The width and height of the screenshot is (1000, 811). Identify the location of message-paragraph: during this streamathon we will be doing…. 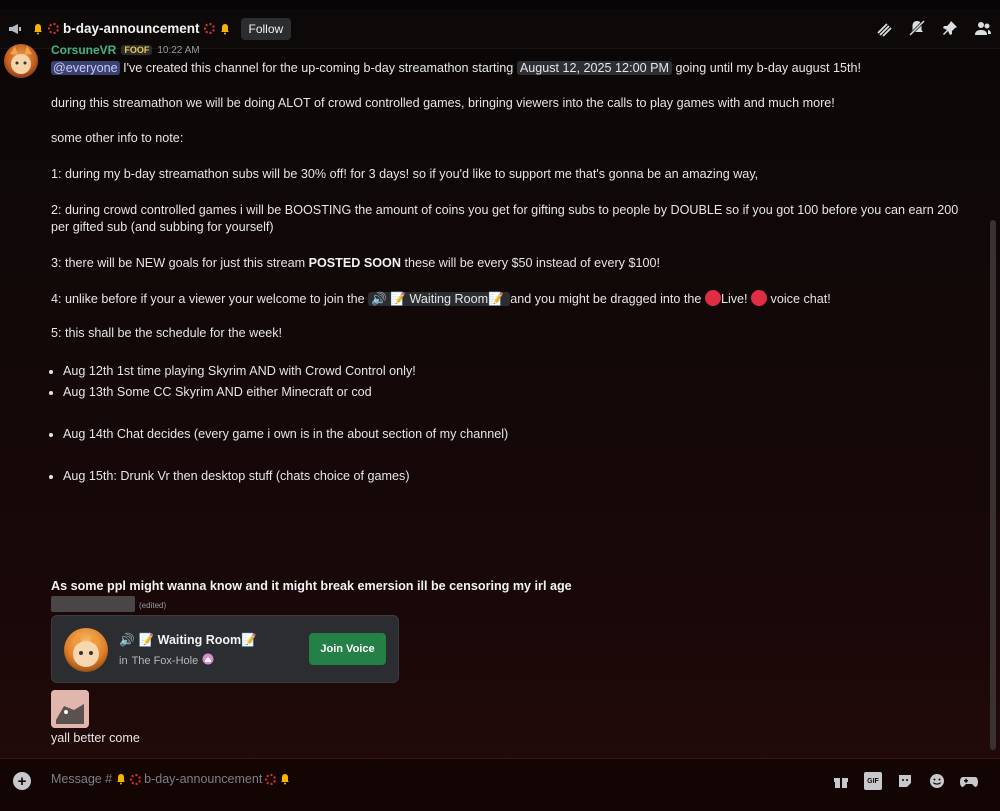
(443, 103).